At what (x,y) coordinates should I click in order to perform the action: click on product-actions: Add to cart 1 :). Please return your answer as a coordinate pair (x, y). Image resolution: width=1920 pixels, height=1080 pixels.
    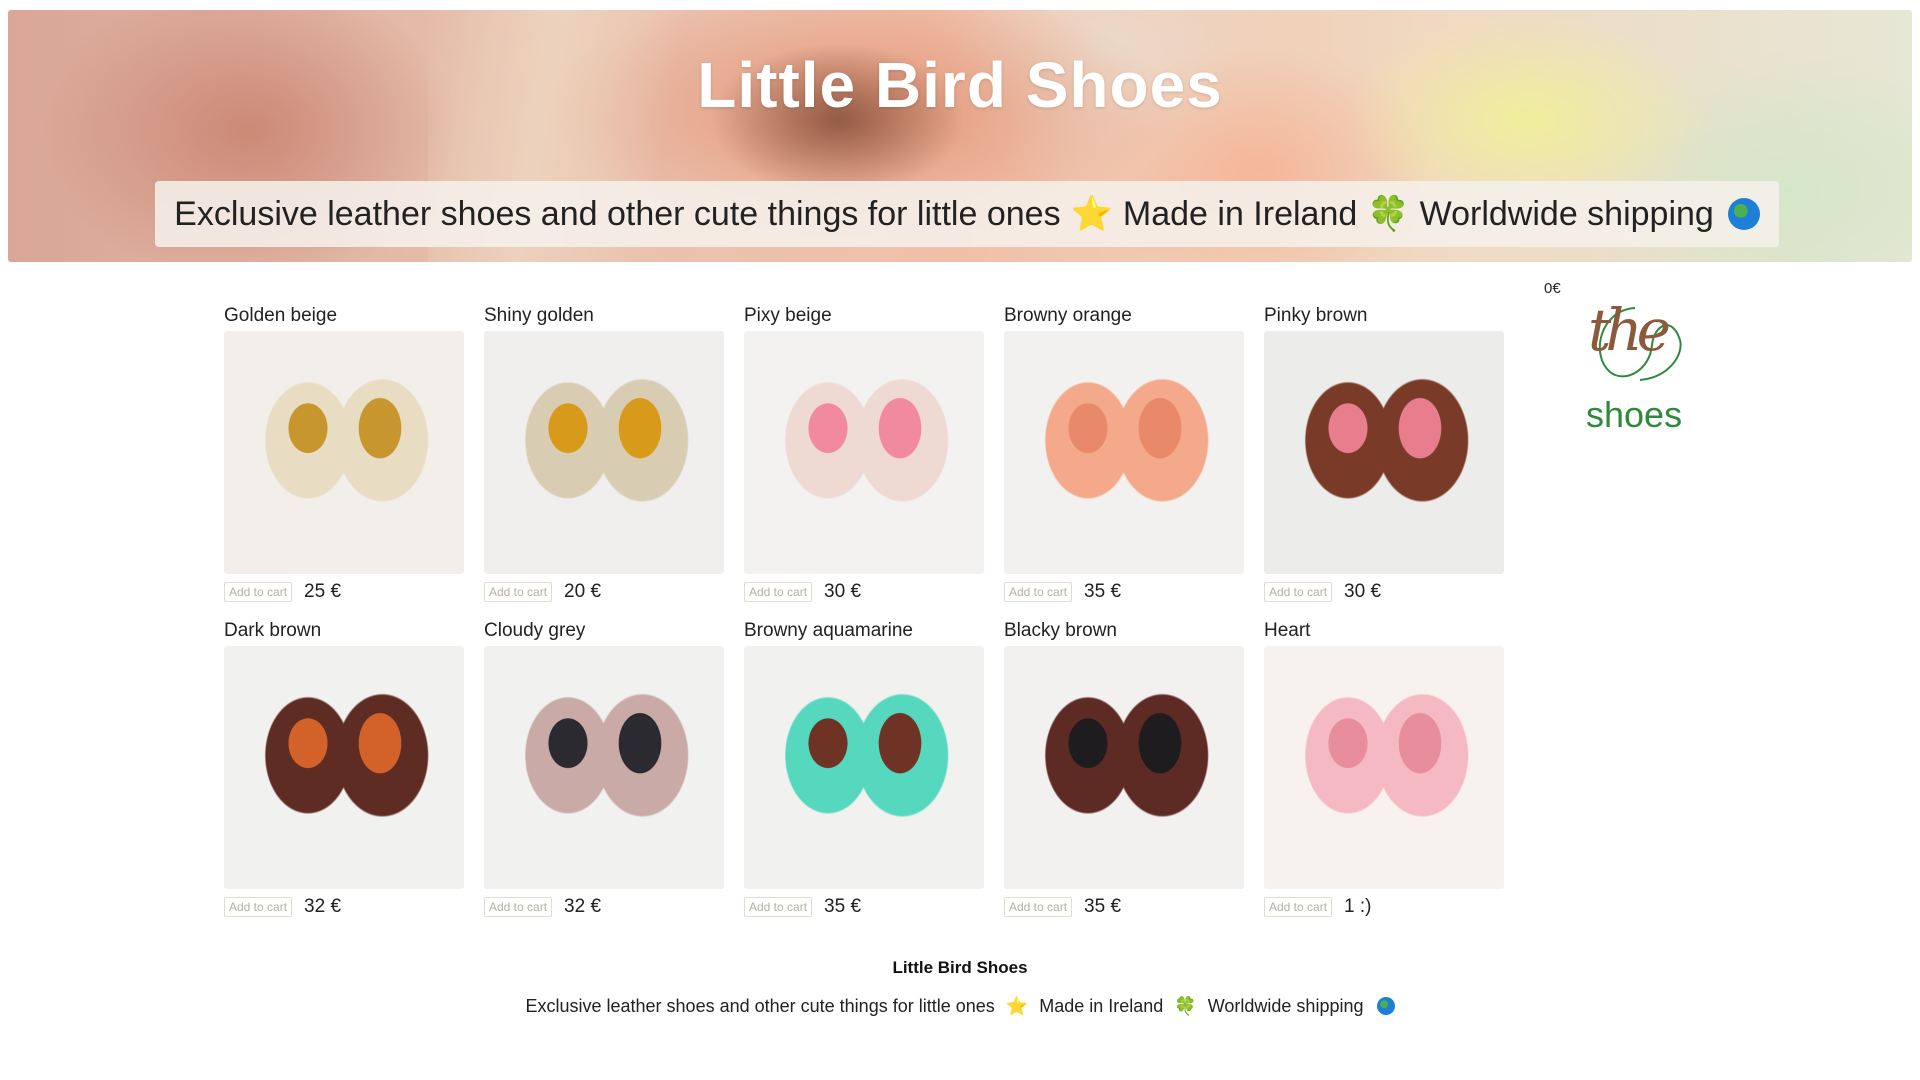
    Looking at the image, I should click on (1384, 907).